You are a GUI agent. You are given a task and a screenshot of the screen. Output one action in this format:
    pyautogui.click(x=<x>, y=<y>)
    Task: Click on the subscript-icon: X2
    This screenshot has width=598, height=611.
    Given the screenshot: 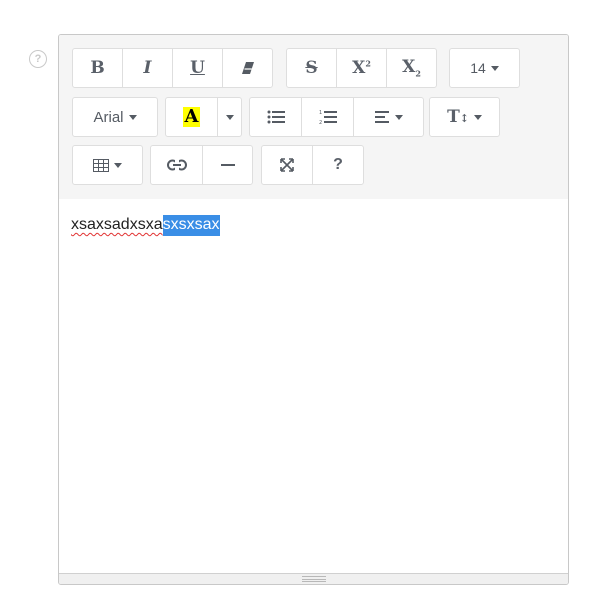 What is the action you would take?
    pyautogui.click(x=411, y=68)
    